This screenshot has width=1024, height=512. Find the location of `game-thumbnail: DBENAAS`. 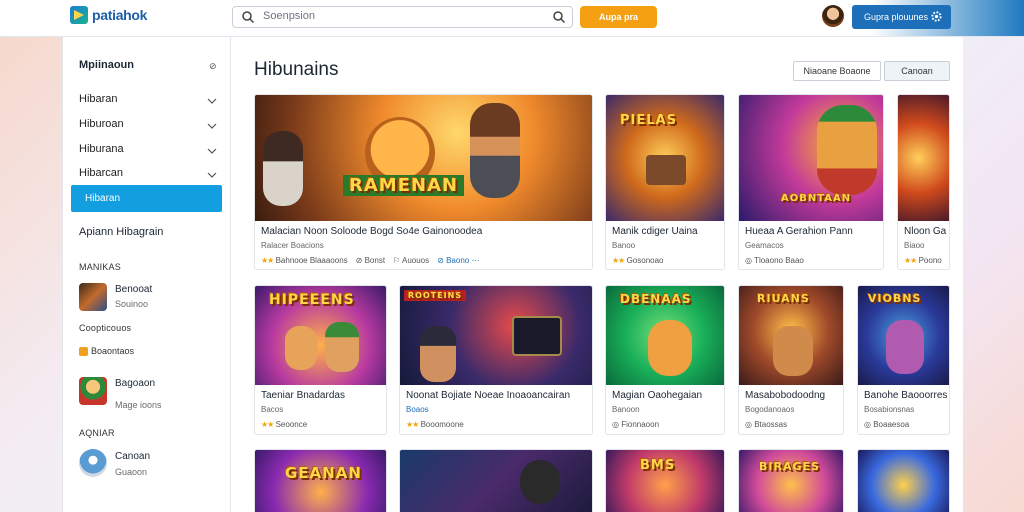

game-thumbnail: DBENAAS is located at coordinates (665, 335).